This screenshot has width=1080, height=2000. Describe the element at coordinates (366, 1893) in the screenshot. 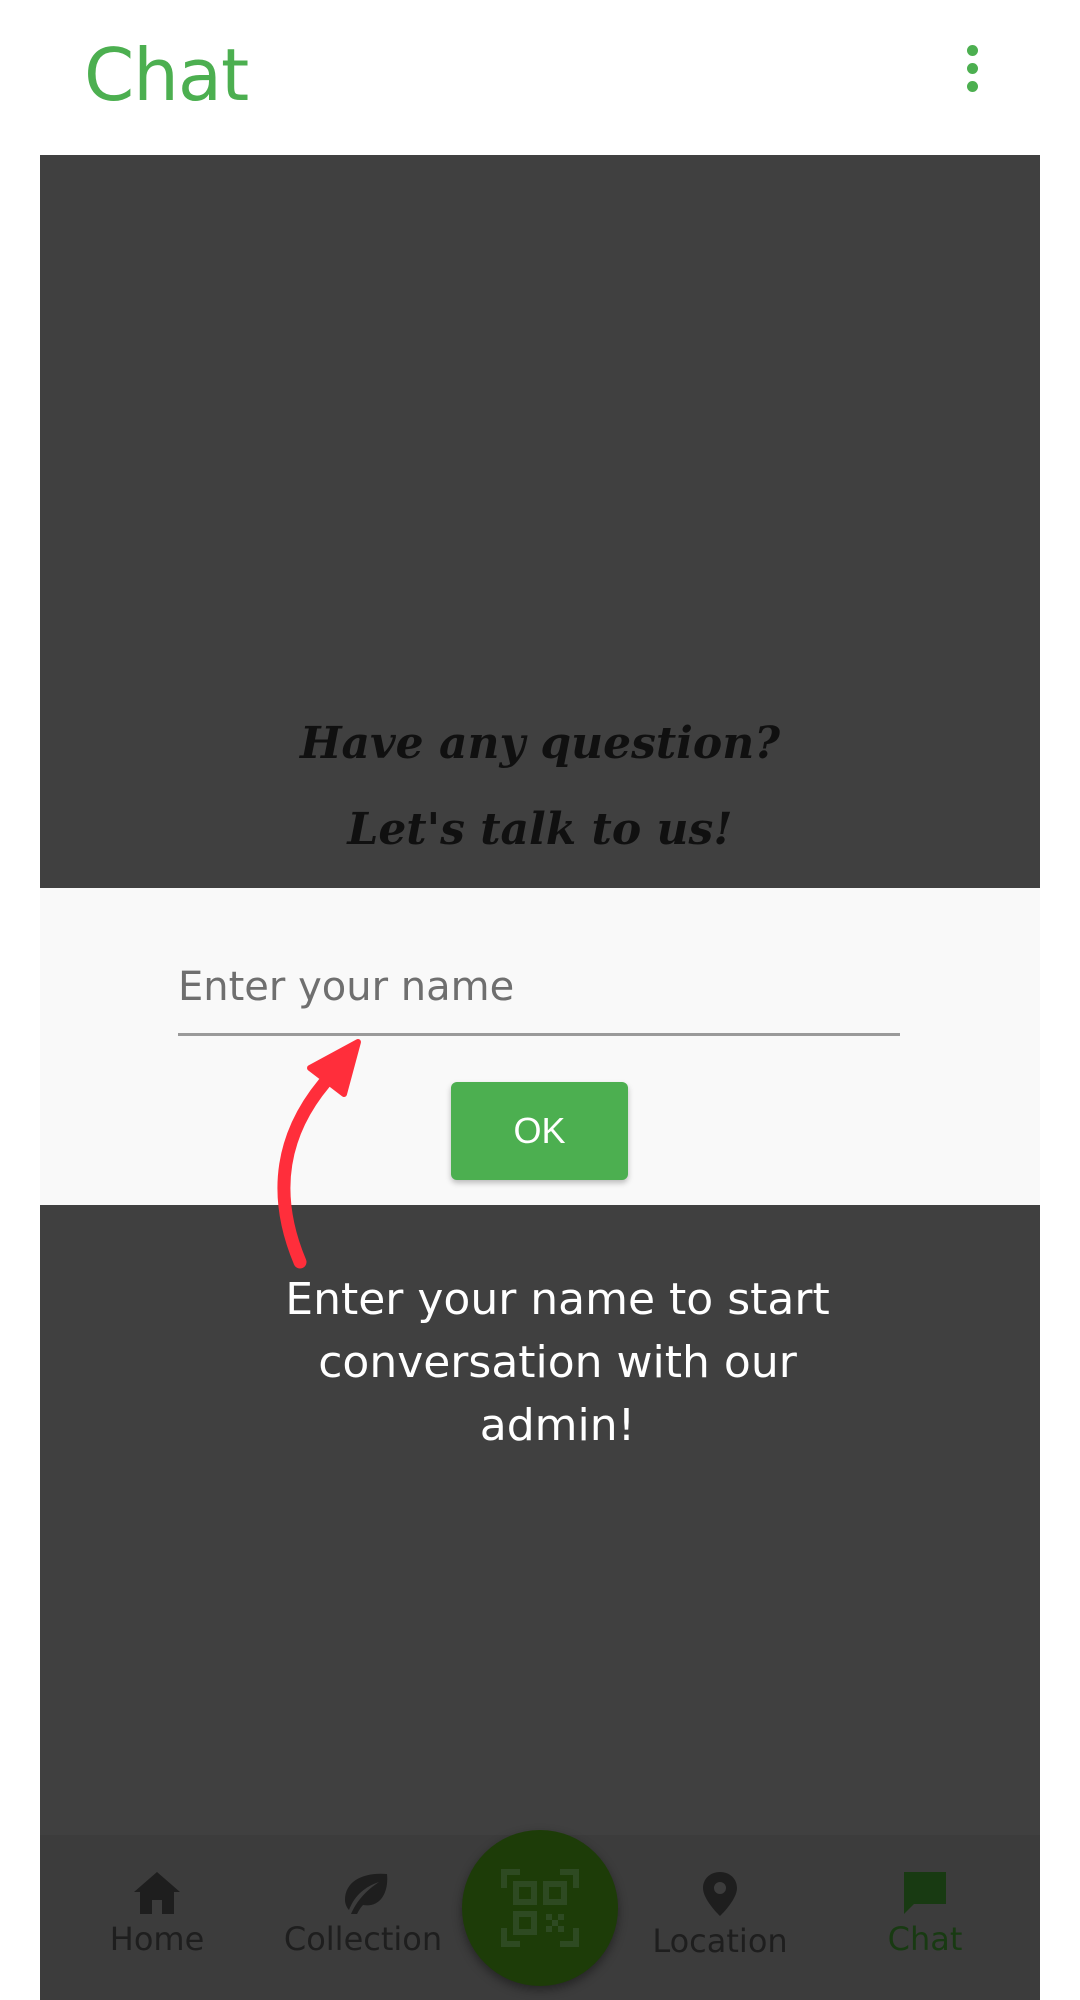

I see `leaf-icon` at that location.